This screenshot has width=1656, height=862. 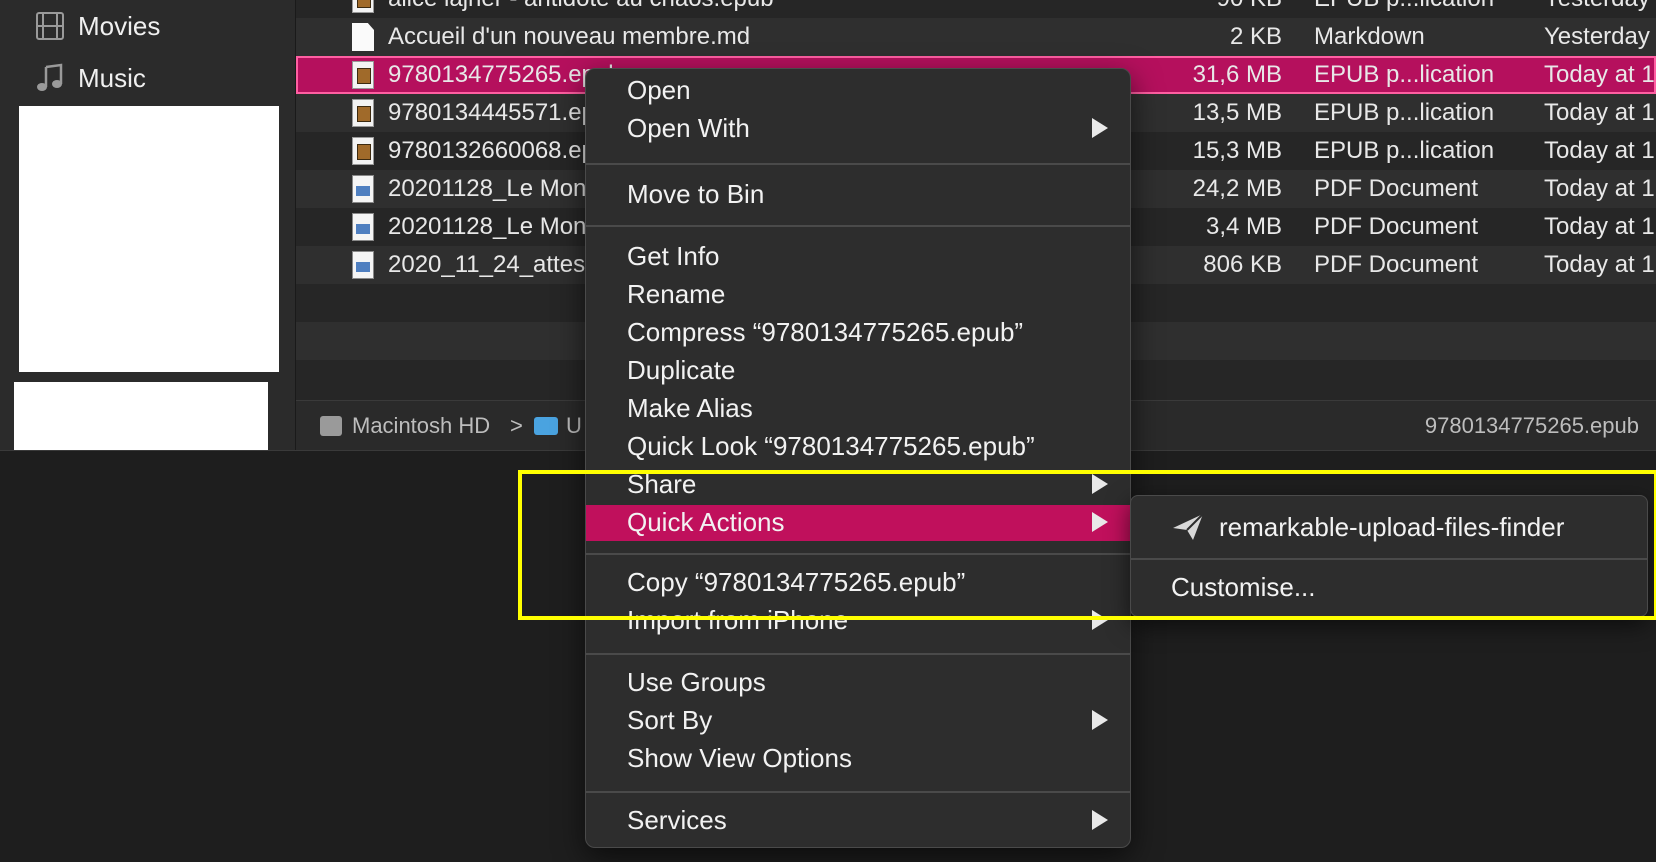 What do you see at coordinates (858, 447) in the screenshot?
I see `menu-item-quick-look: Quick Look “9780134775265.epub”` at bounding box center [858, 447].